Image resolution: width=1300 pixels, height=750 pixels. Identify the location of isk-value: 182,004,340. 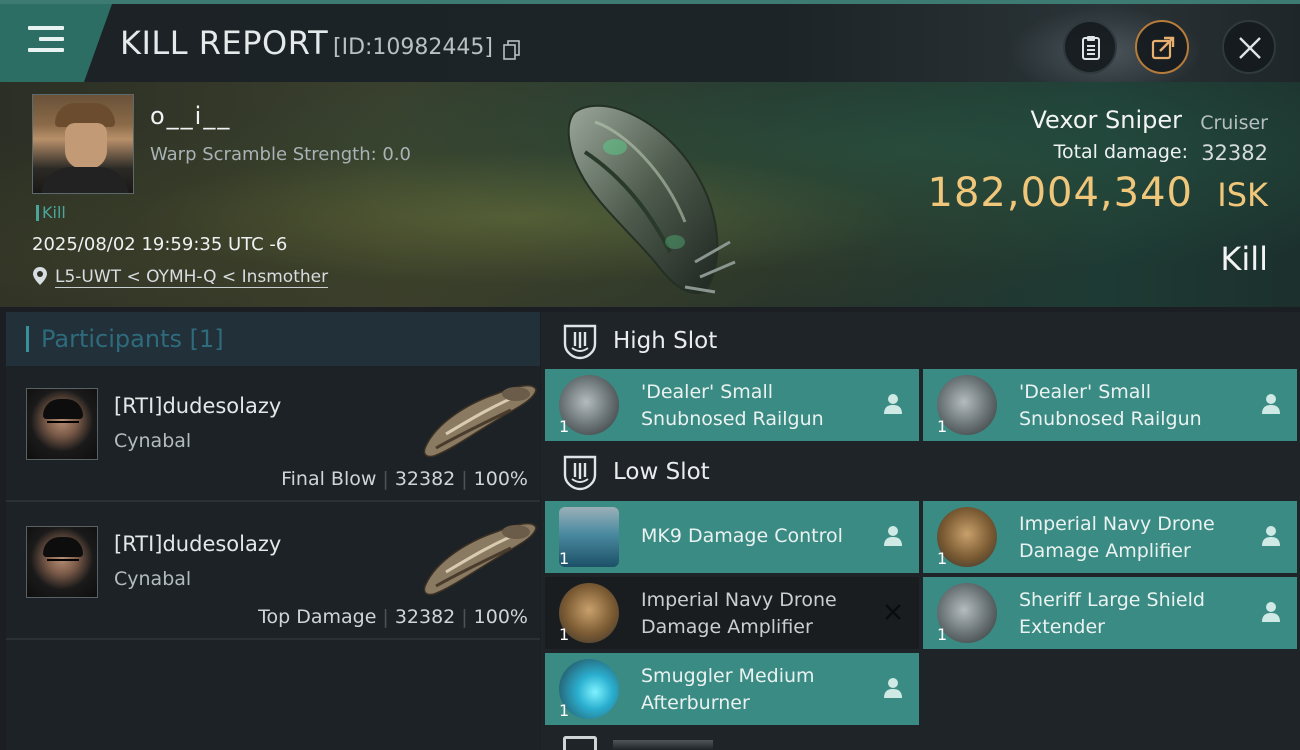
(1060, 193).